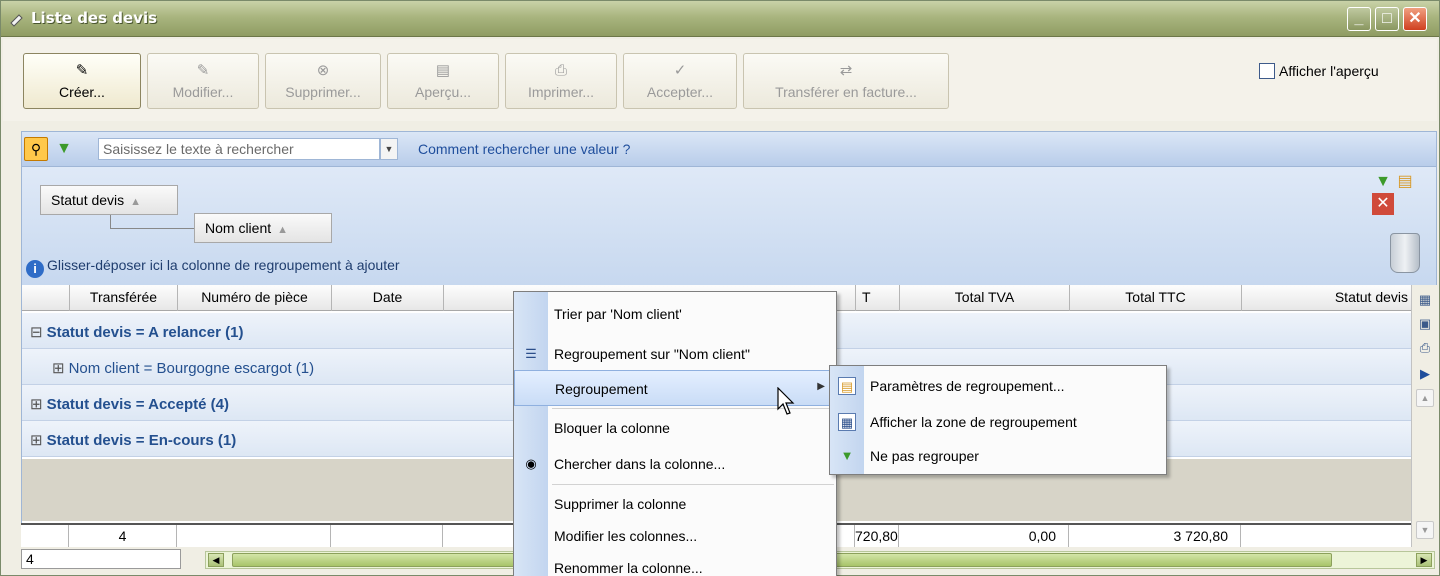 The image size is (1440, 576). Describe the element at coordinates (323, 70) in the screenshot. I see `delete-icon: ⊗` at that location.